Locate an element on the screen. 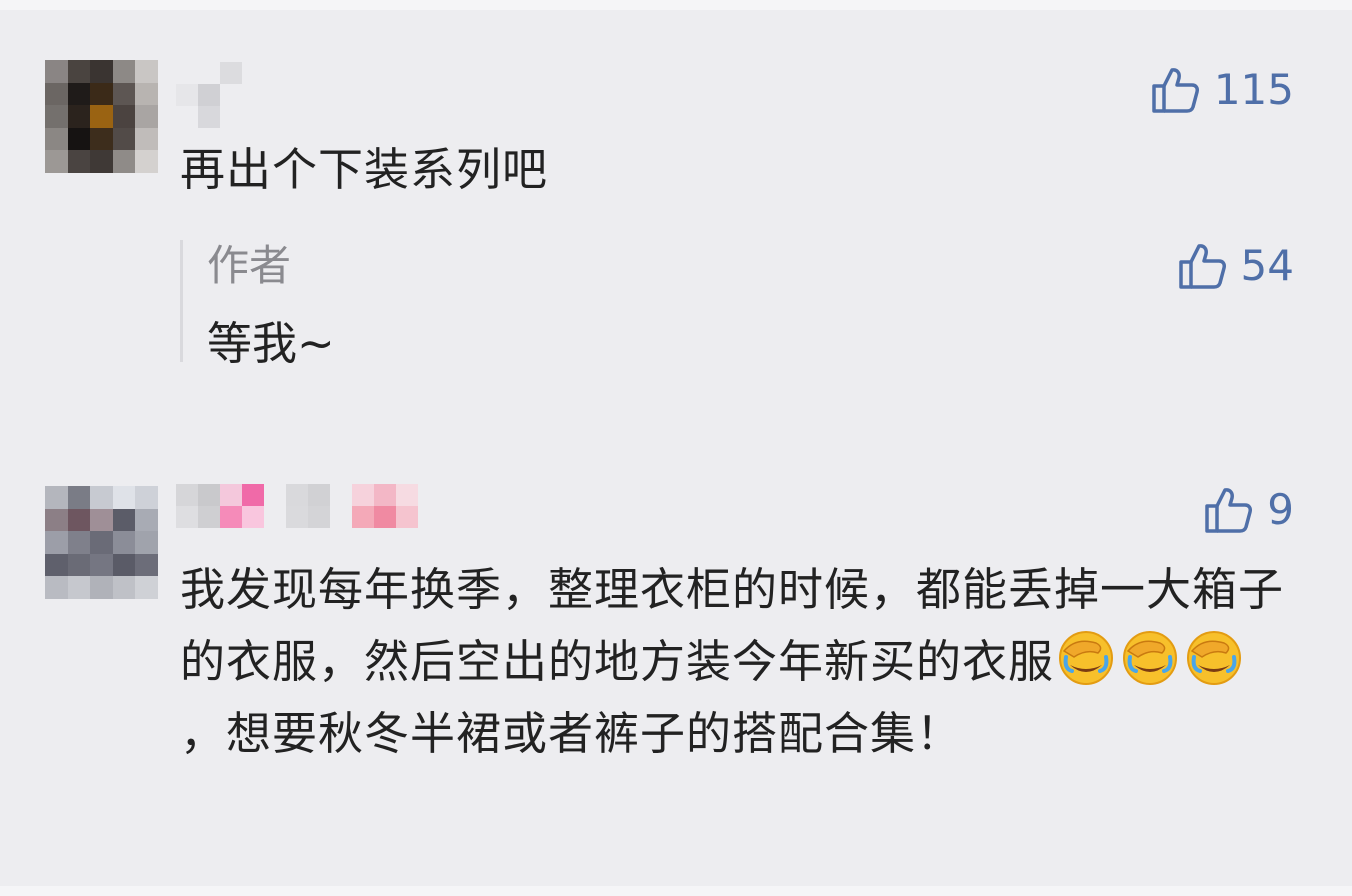 This screenshot has height=896, width=1352. reply-divider is located at coordinates (181, 301).